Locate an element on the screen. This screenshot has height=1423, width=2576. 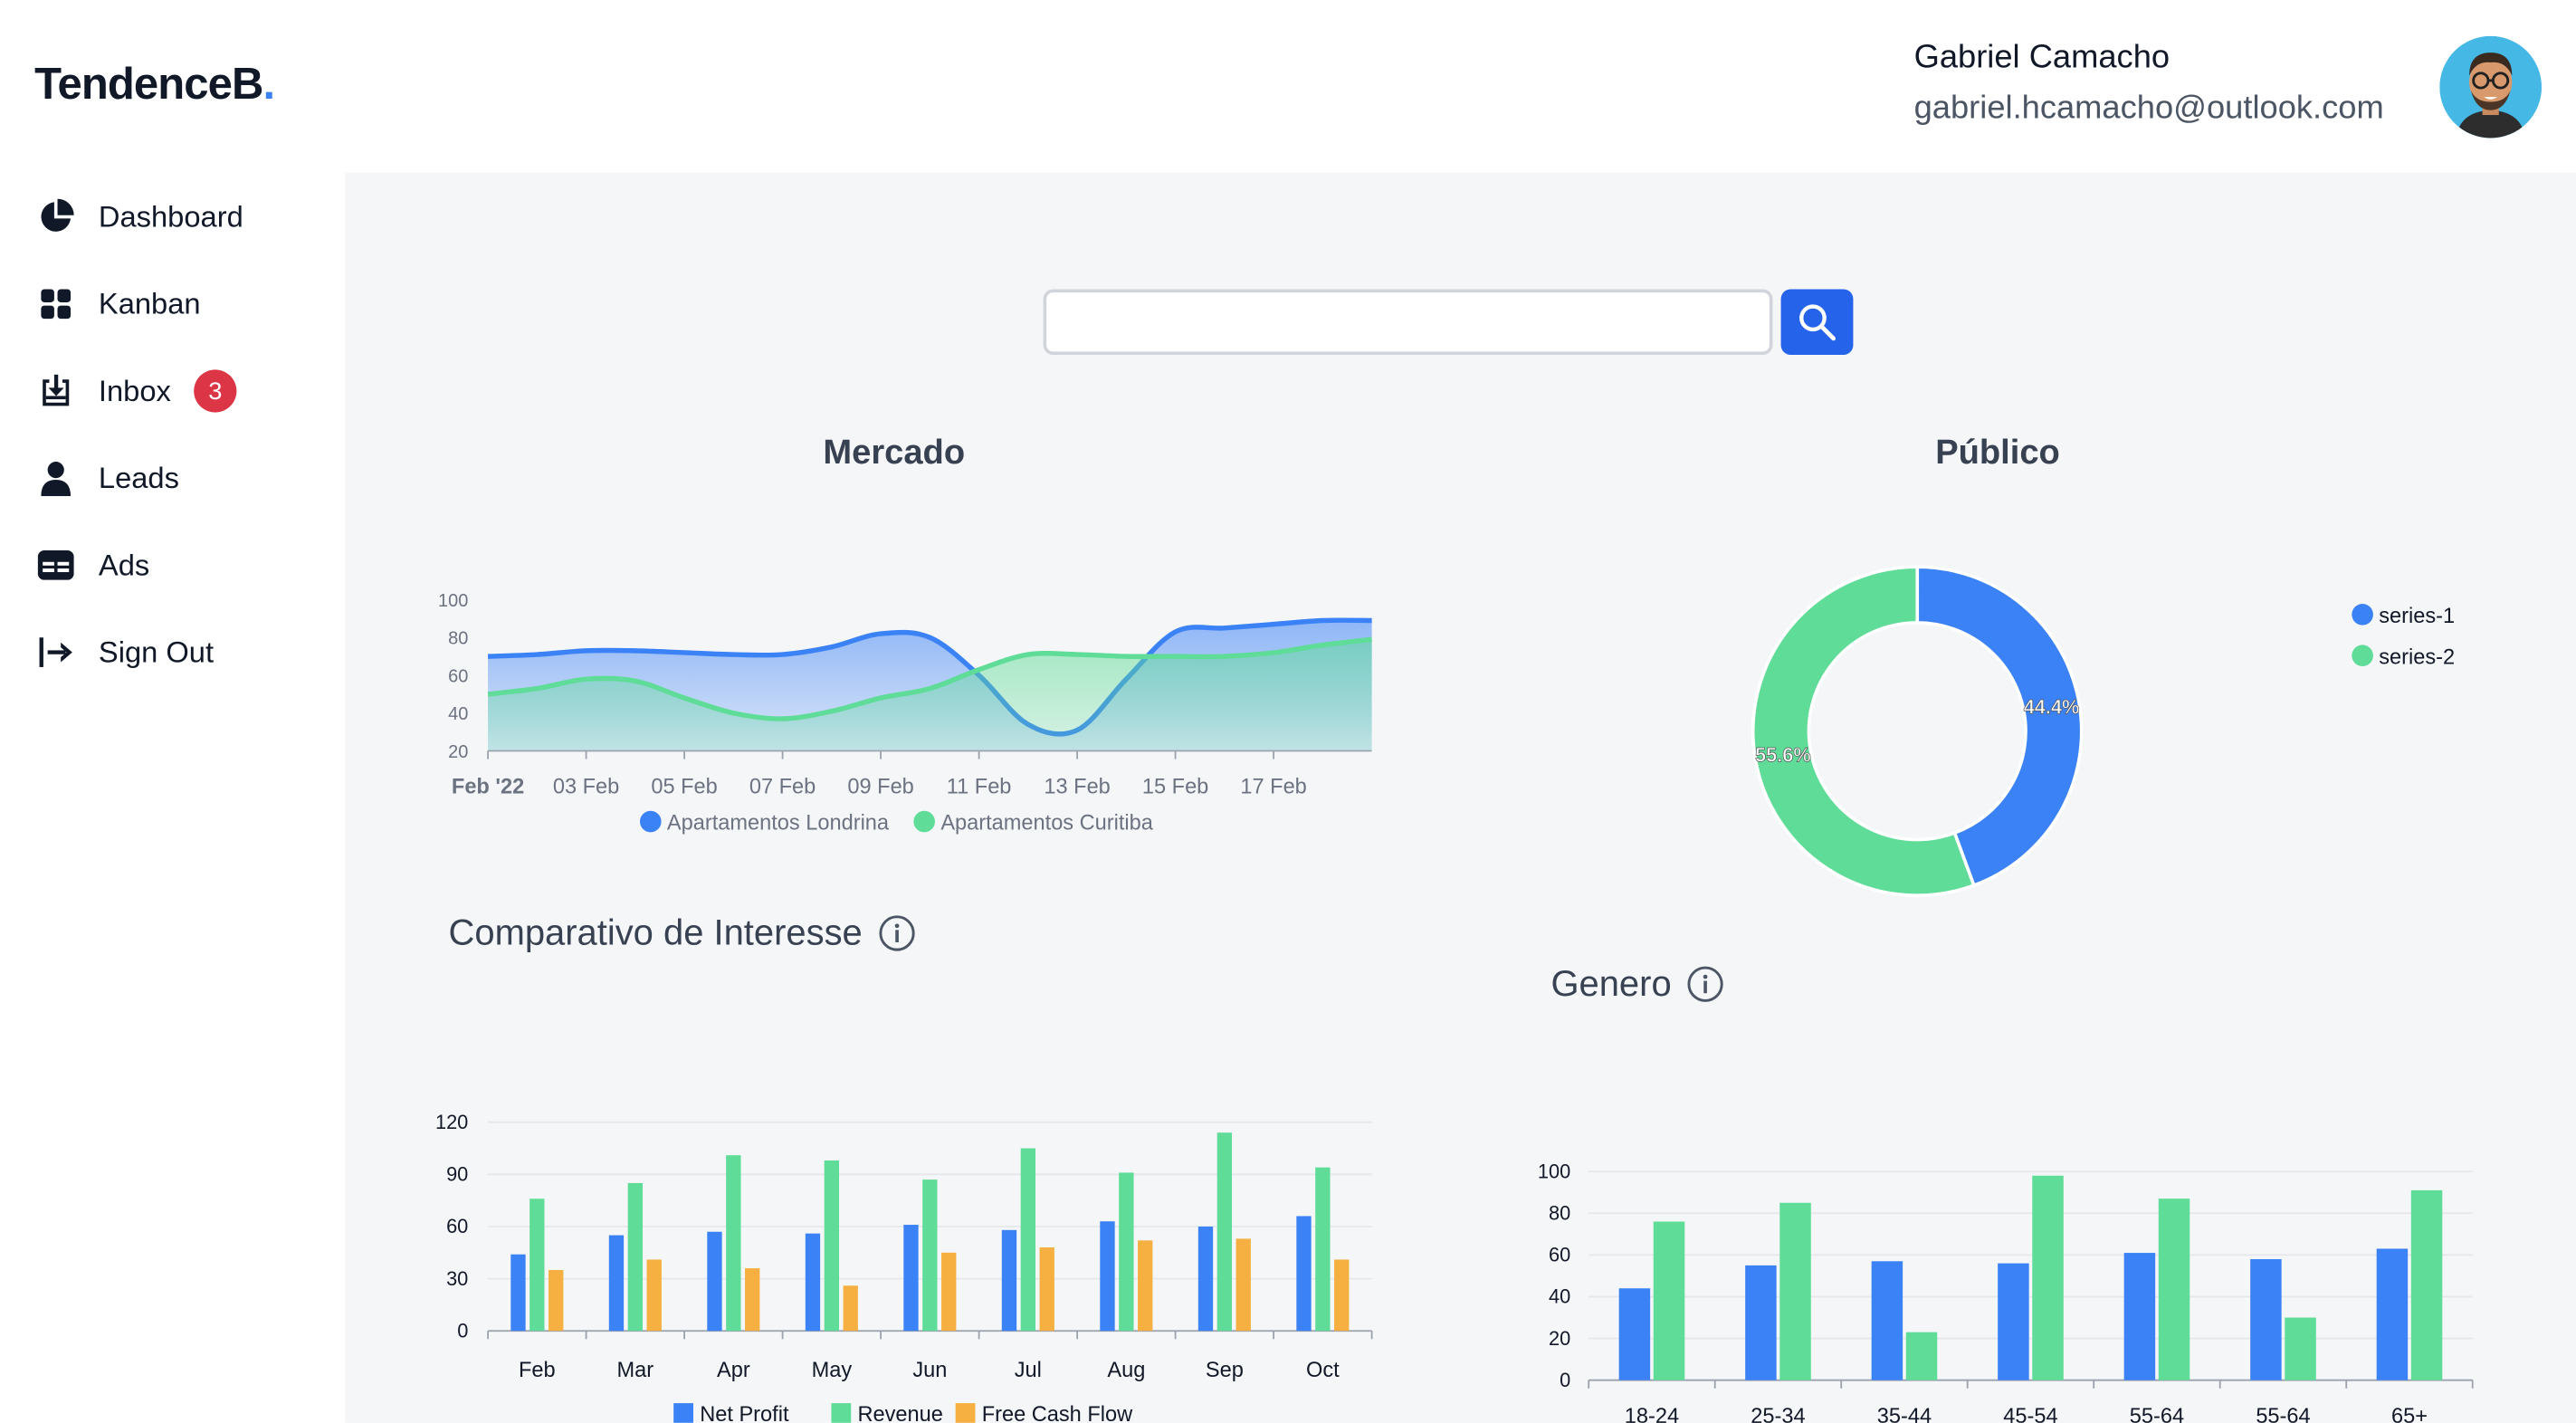
y-tick-label: 0 is located at coordinates (1565, 1380).